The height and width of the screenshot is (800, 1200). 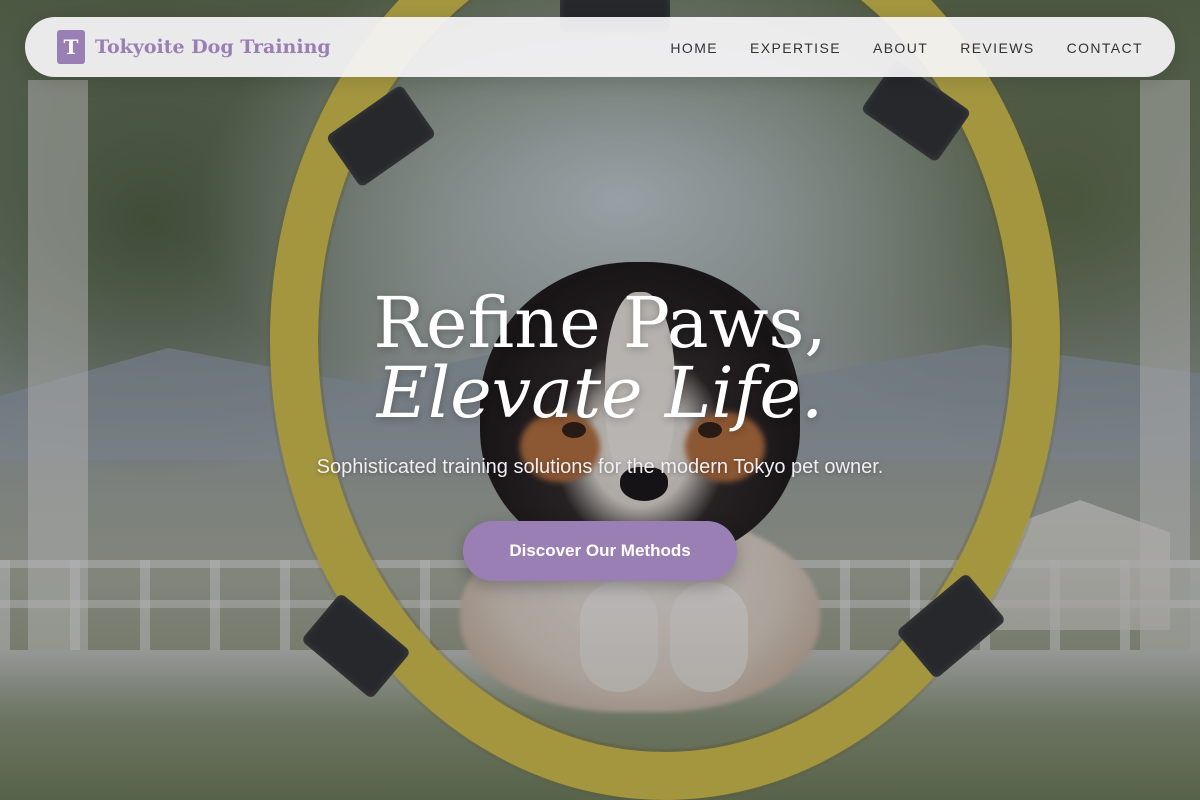 I want to click on nav-link-home: HOME, so click(x=694, y=48).